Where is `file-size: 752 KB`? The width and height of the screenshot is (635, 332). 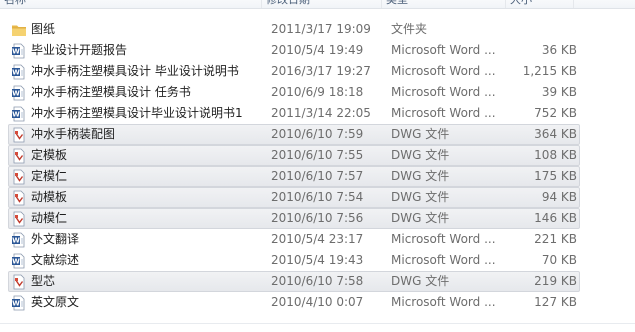
file-size: 752 KB is located at coordinates (555, 113).